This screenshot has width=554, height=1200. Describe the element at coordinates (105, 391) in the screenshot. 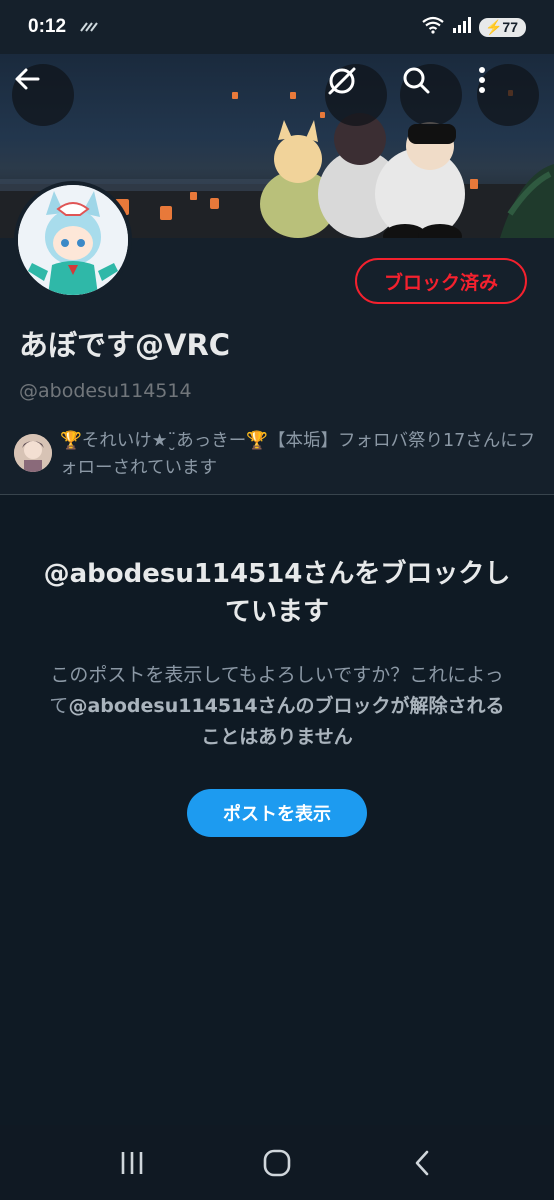

I see `user-handle: @abodesu114514` at that location.